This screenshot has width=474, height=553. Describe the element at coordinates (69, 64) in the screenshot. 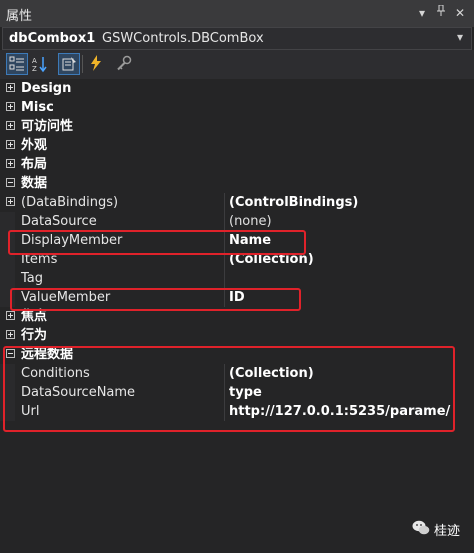

I see `properties-icon` at that location.